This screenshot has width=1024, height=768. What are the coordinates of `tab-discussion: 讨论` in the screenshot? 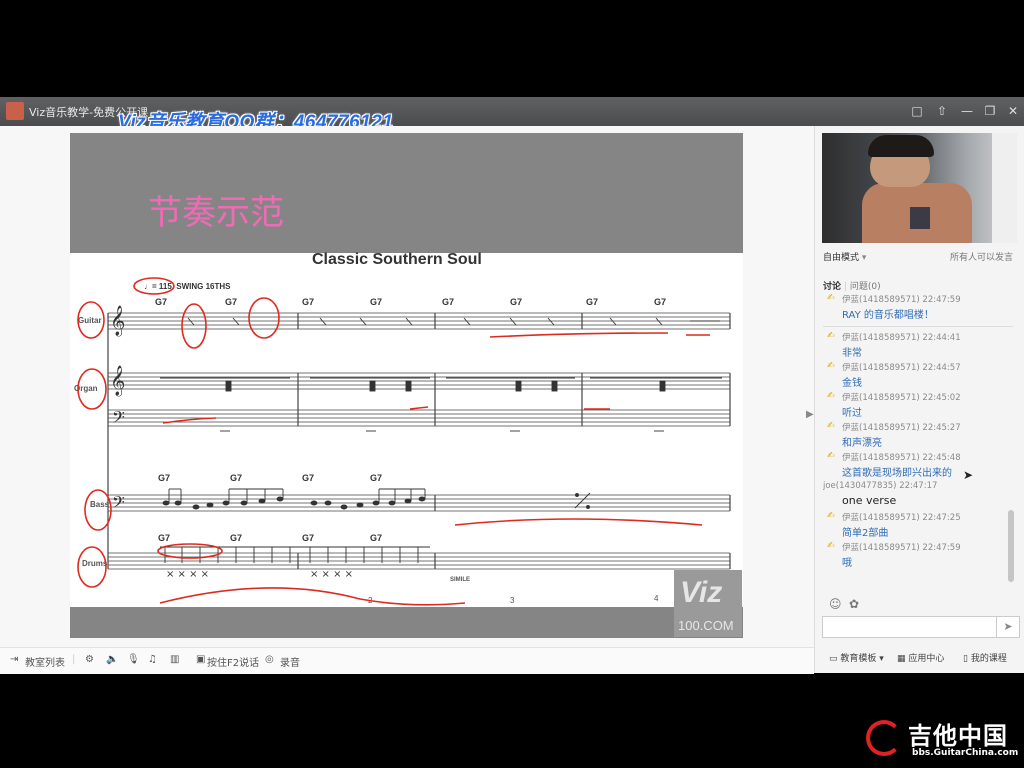 It's located at (832, 287).